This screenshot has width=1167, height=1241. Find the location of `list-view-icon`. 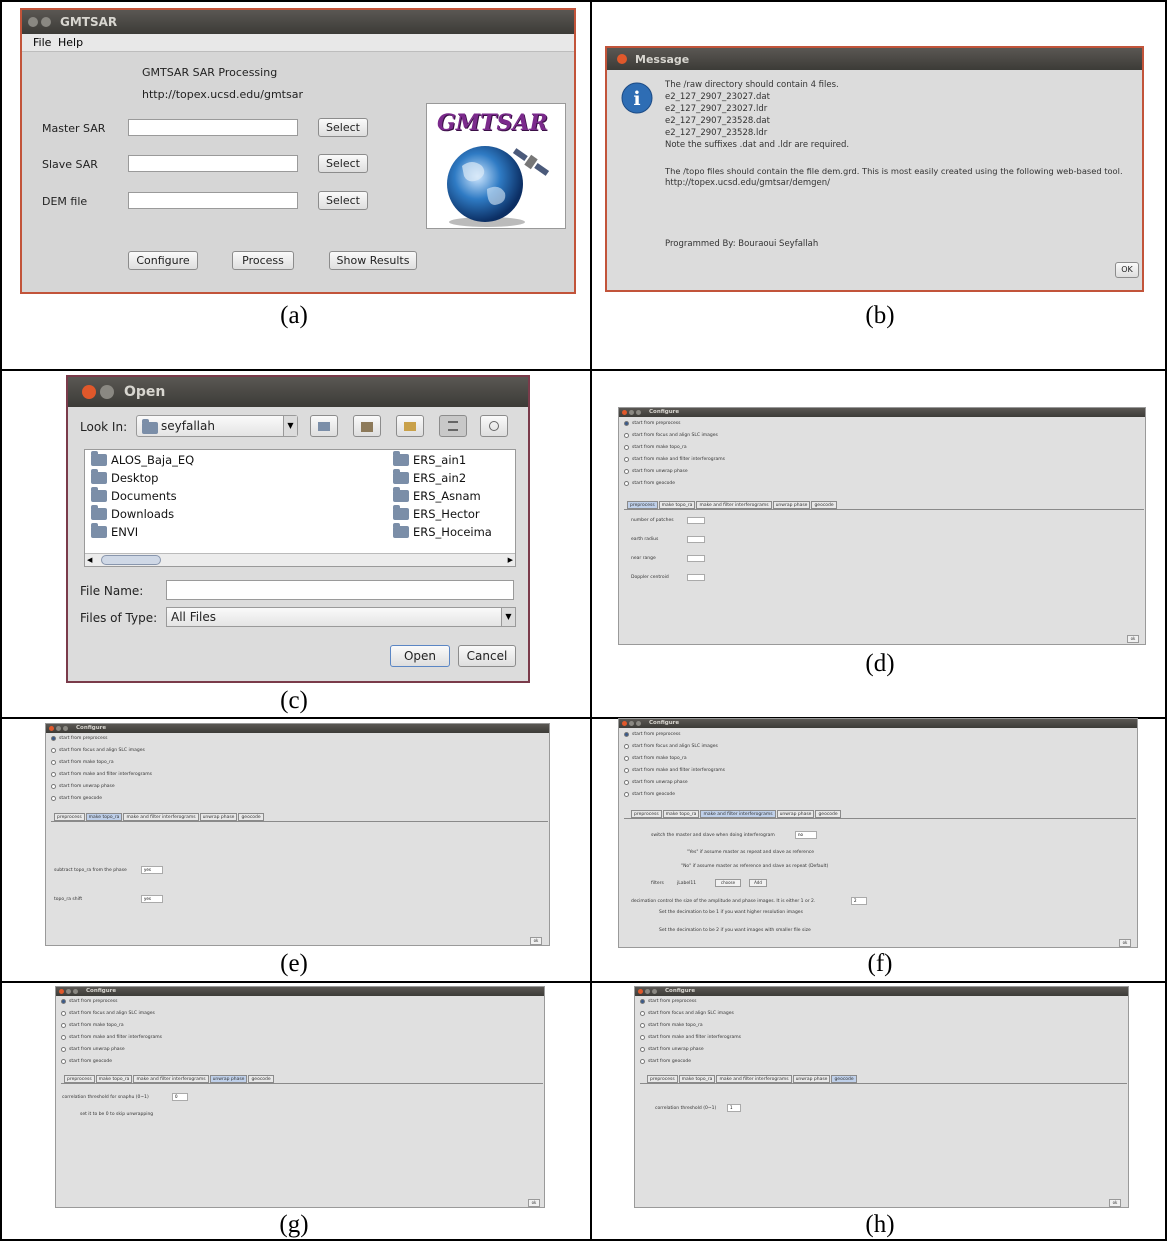

list-view-icon is located at coordinates (453, 426).